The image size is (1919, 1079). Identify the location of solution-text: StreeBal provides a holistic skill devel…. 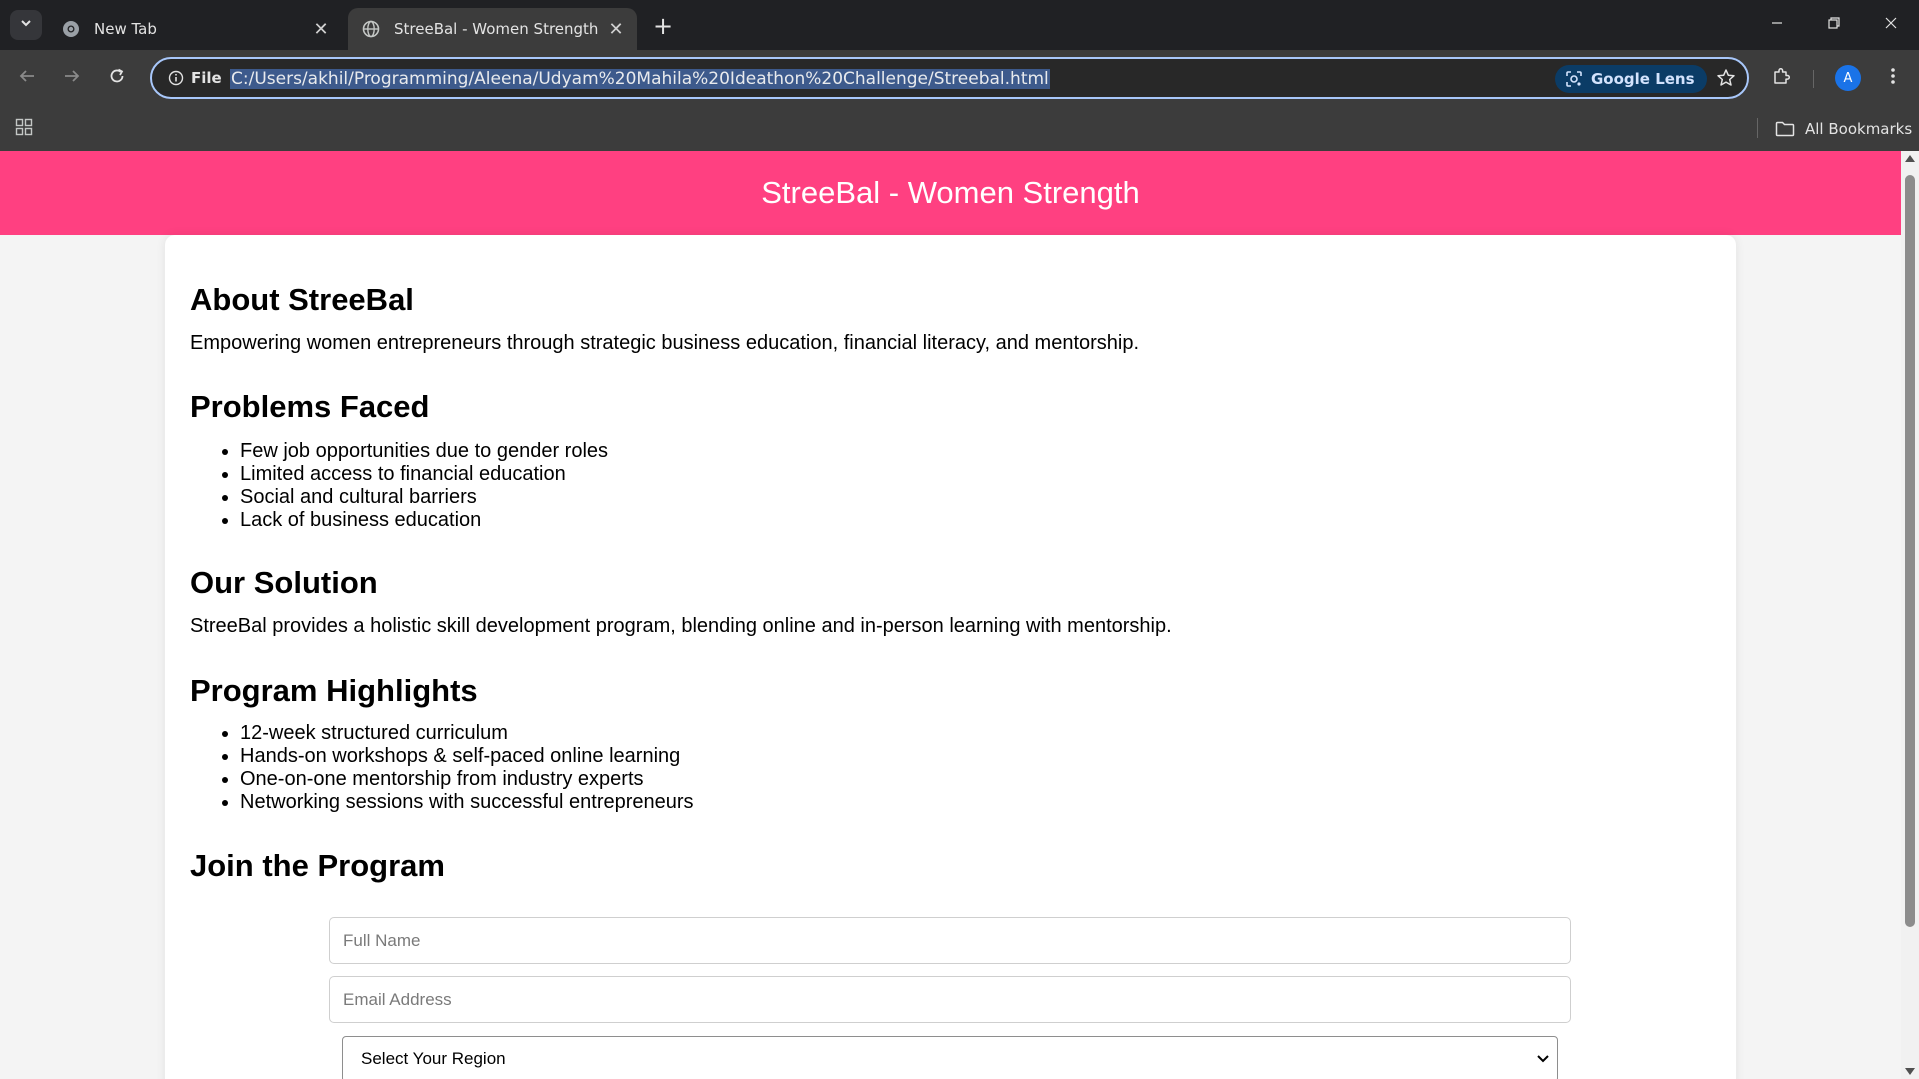
(681, 626).